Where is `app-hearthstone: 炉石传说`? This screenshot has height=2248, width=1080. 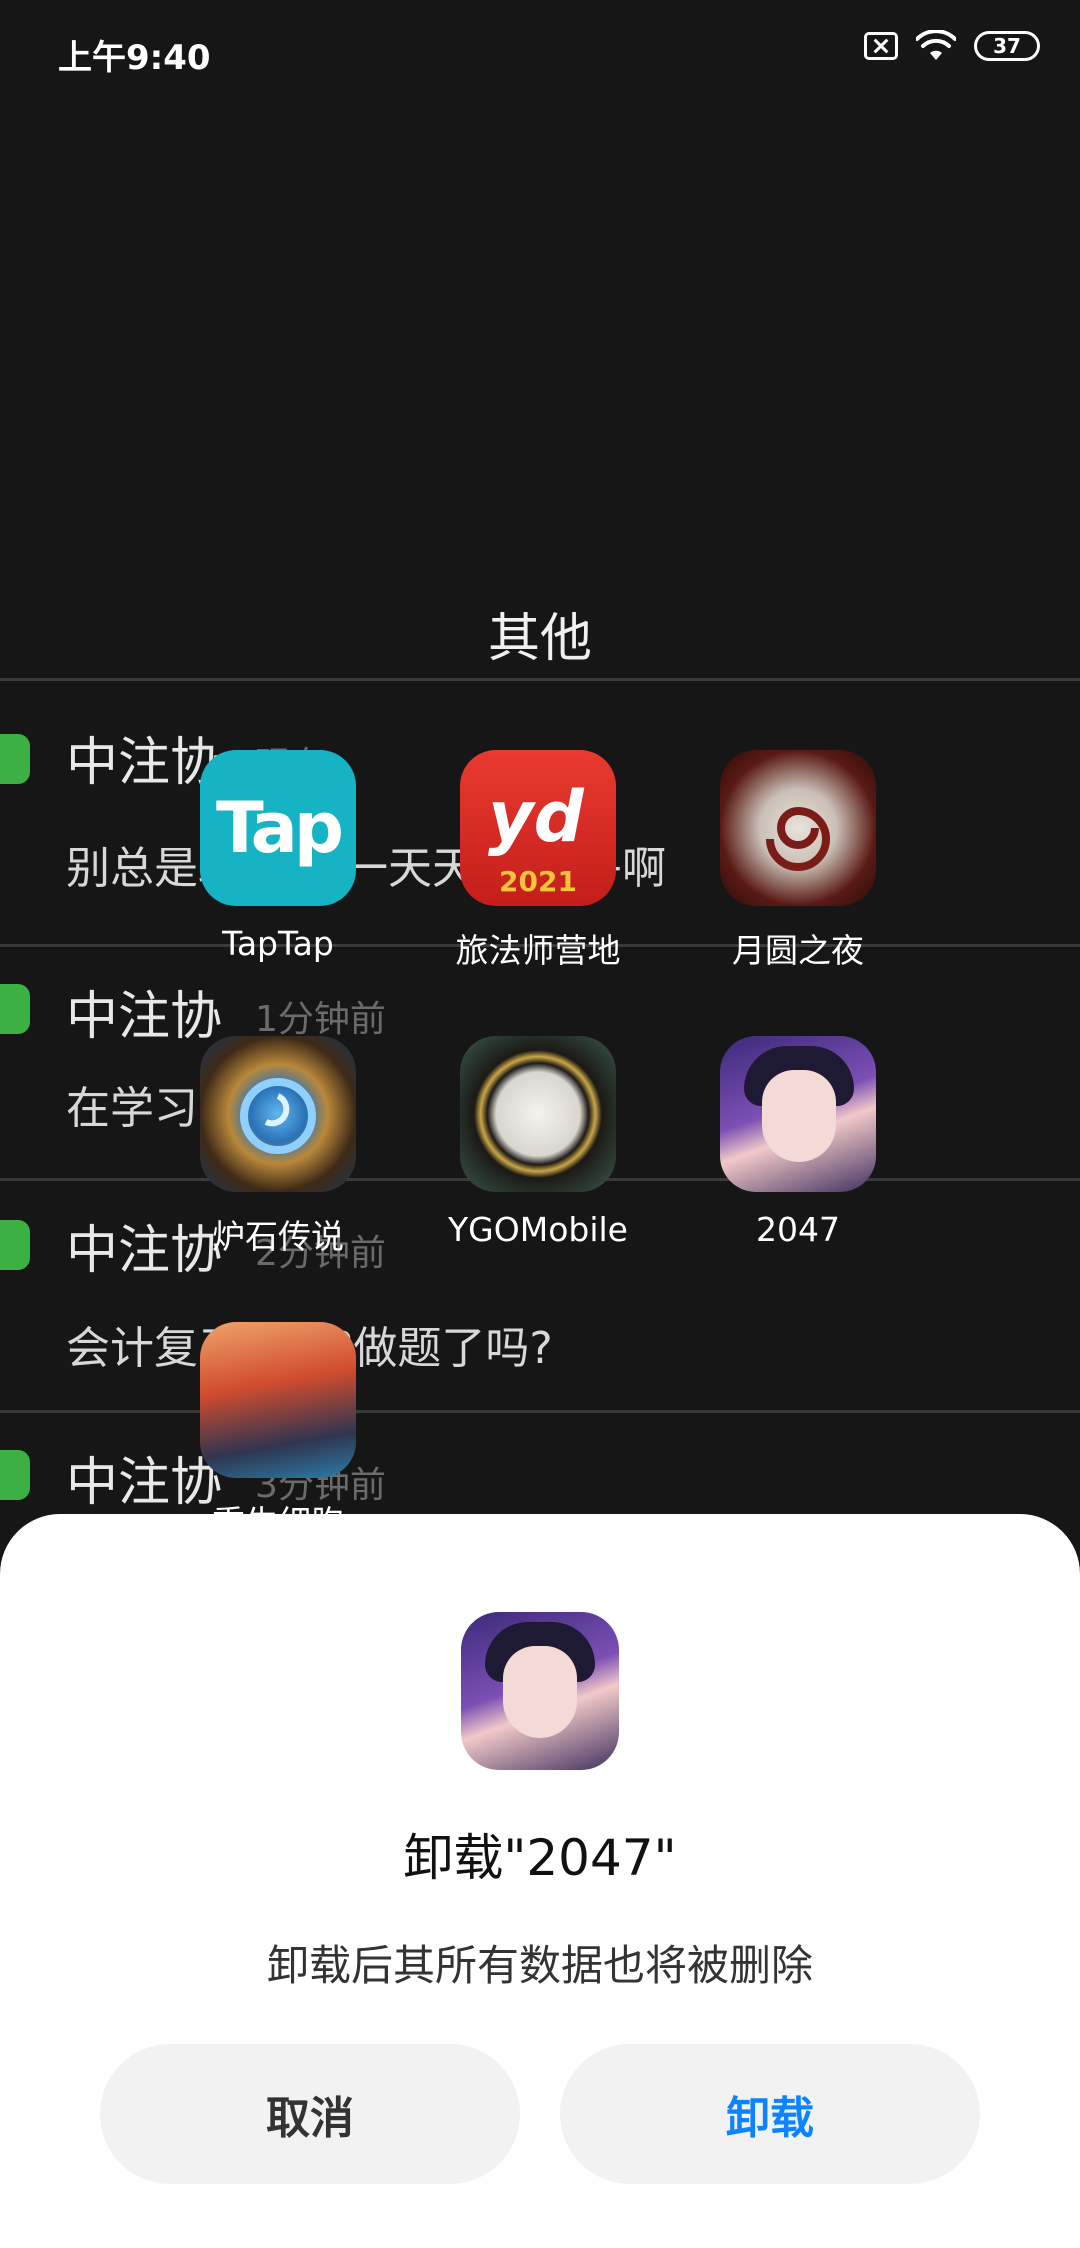 app-hearthstone: 炉石传说 is located at coordinates (278, 1146).